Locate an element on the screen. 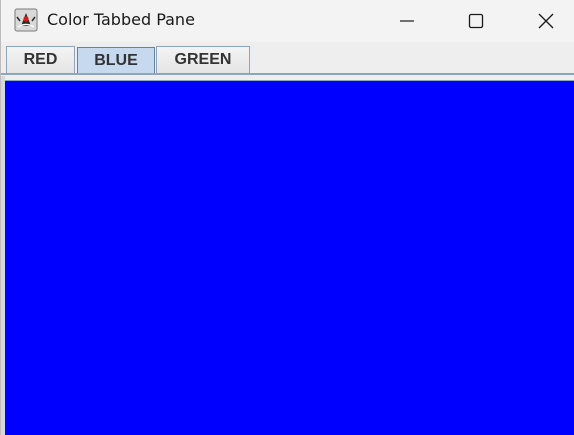 The width and height of the screenshot is (574, 435). minimize-button is located at coordinates (407, 21).